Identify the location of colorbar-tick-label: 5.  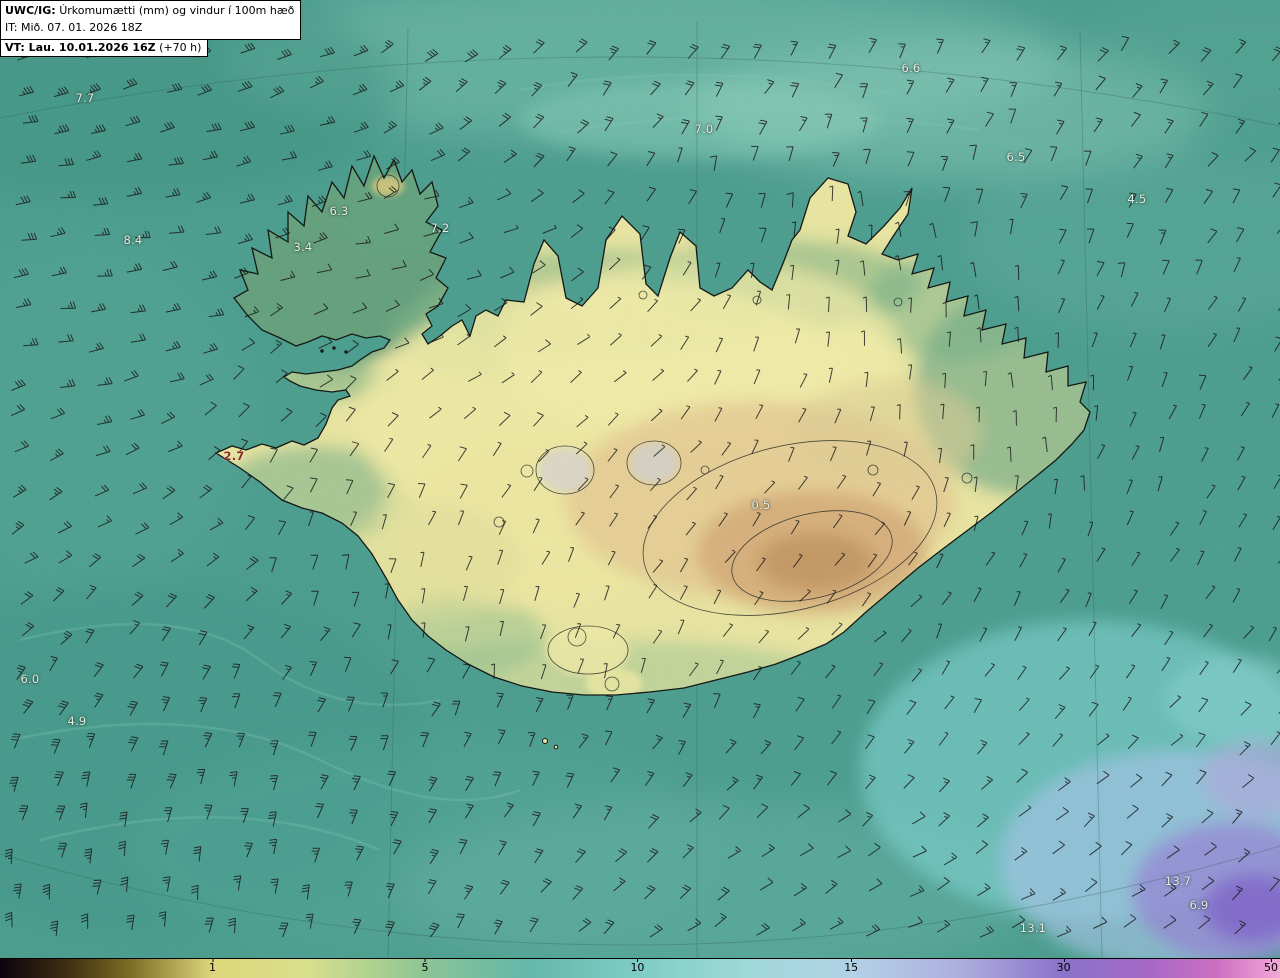
(425, 966).